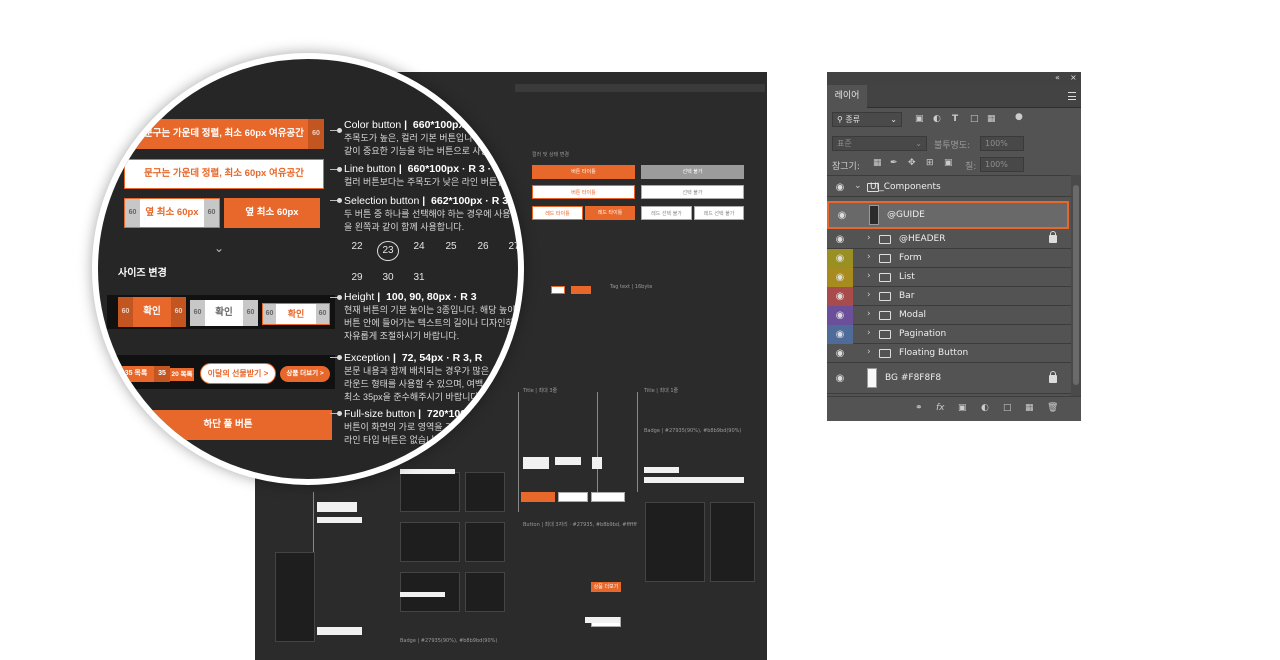 Image resolution: width=1280 pixels, height=660 pixels. I want to click on layer-row-bar: ◉ › Bar, so click(949, 296).